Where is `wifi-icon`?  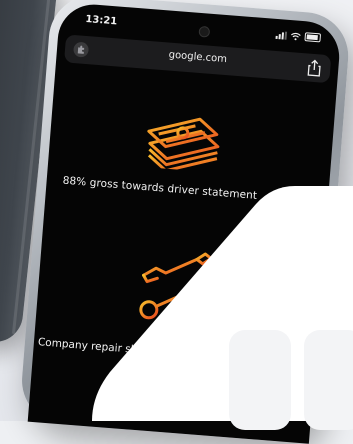
wifi-icon is located at coordinates (296, 36).